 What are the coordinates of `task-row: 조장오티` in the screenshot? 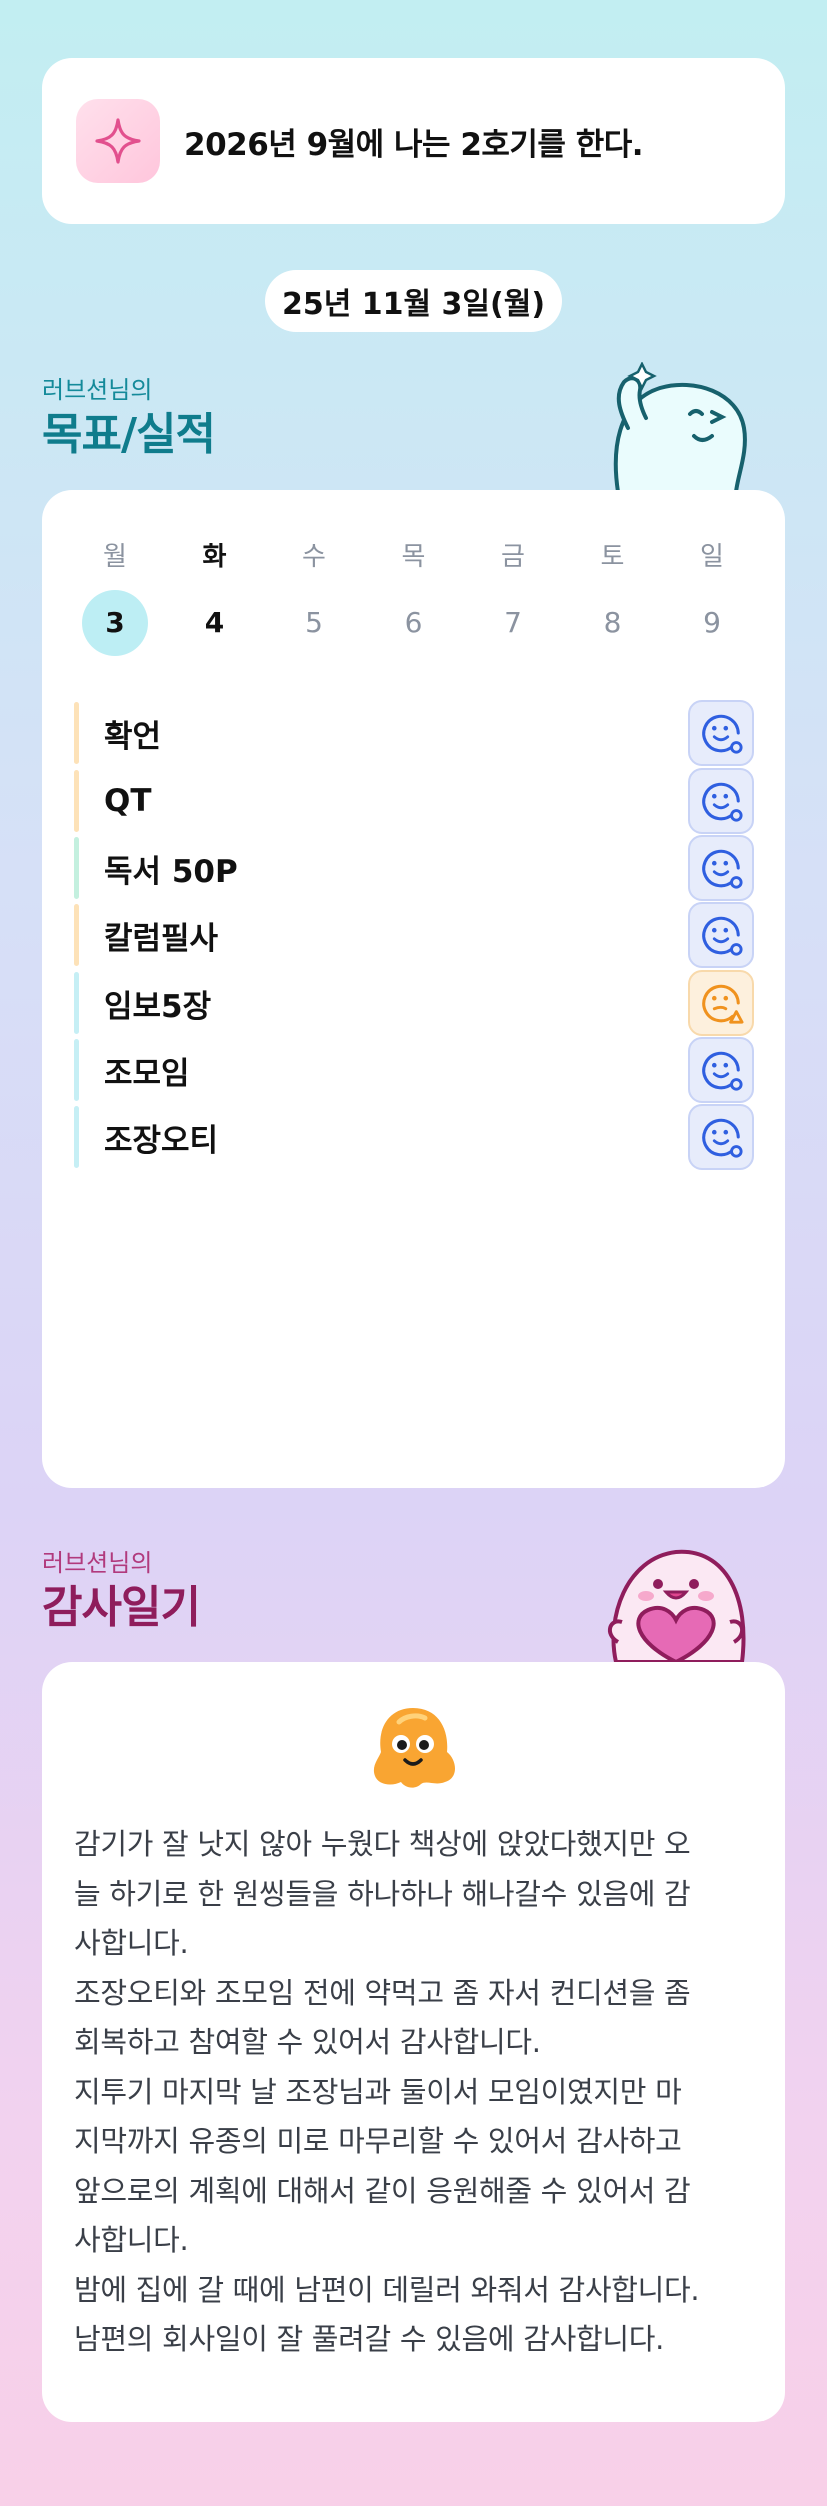 It's located at (414, 1137).